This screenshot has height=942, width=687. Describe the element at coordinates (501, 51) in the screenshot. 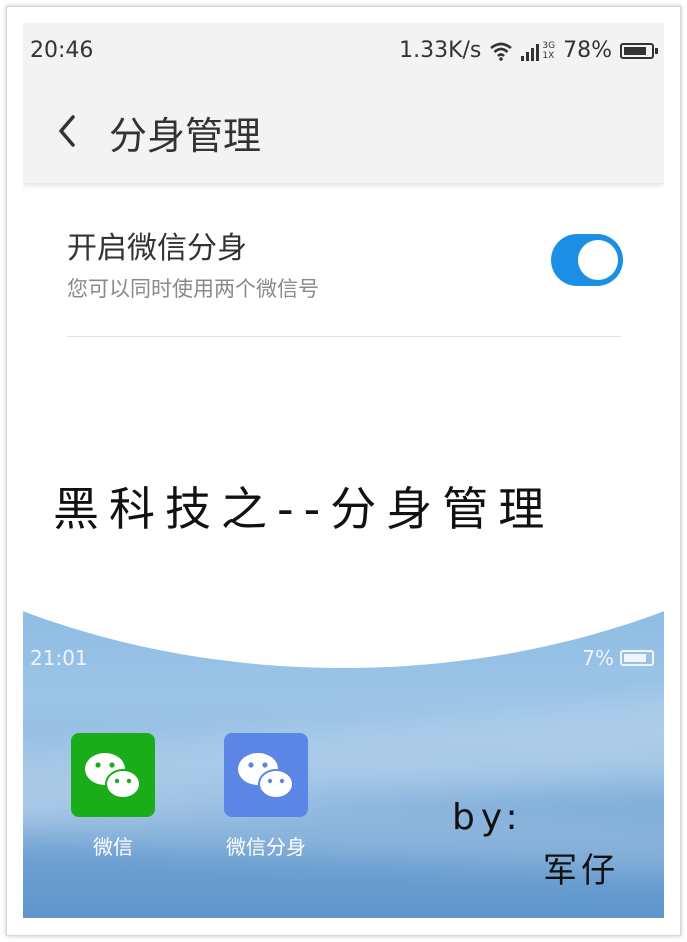

I see `wifi-icon` at that location.